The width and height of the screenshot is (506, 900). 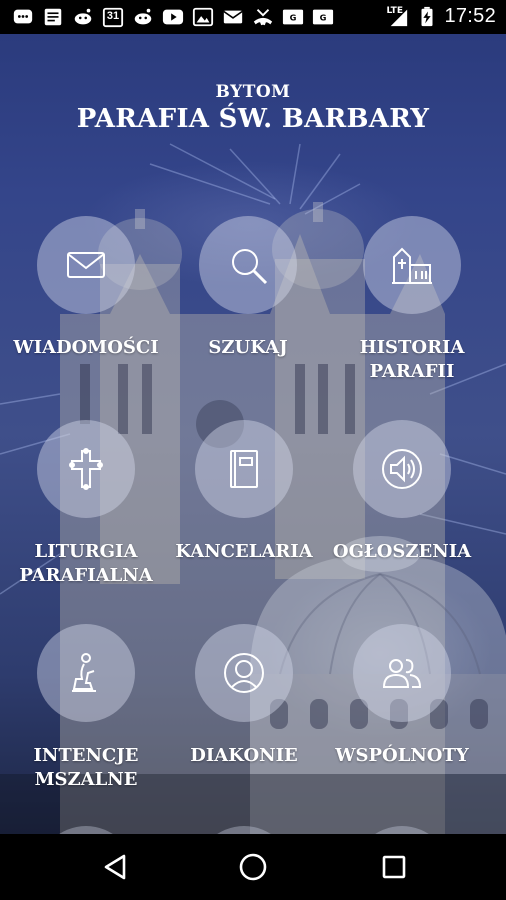 I want to click on menu-tile-wspolnoty: WSPÓLNOTY, so click(x=402, y=696).